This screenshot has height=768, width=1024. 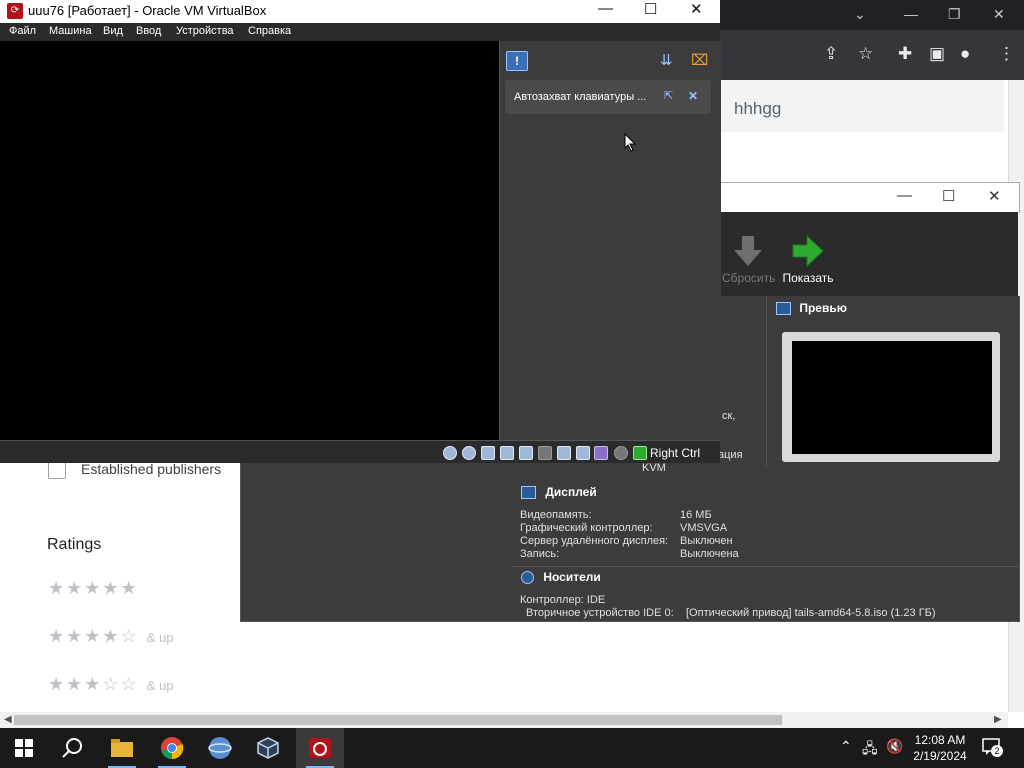 What do you see at coordinates (610, 240) in the screenshot?
I see `notification-center-pane: ! ⇊ ⌧ Автозахват клавиатуры ... ⇱ ✕` at bounding box center [610, 240].